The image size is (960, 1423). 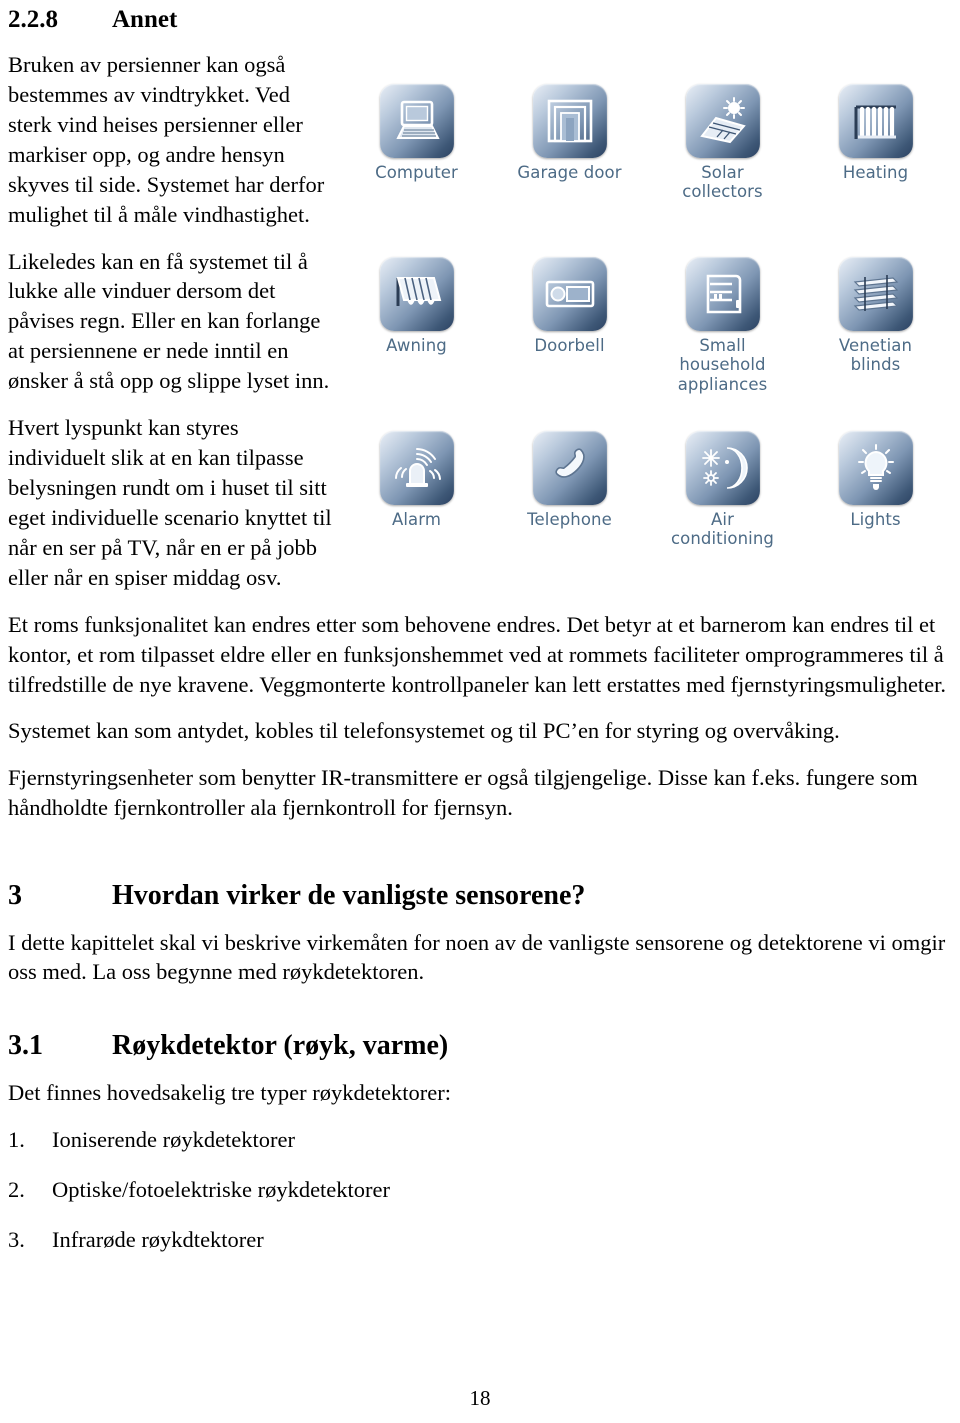 I want to click on list-item: 3. Infrarøde røykdtektorer, so click(x=480, y=1240).